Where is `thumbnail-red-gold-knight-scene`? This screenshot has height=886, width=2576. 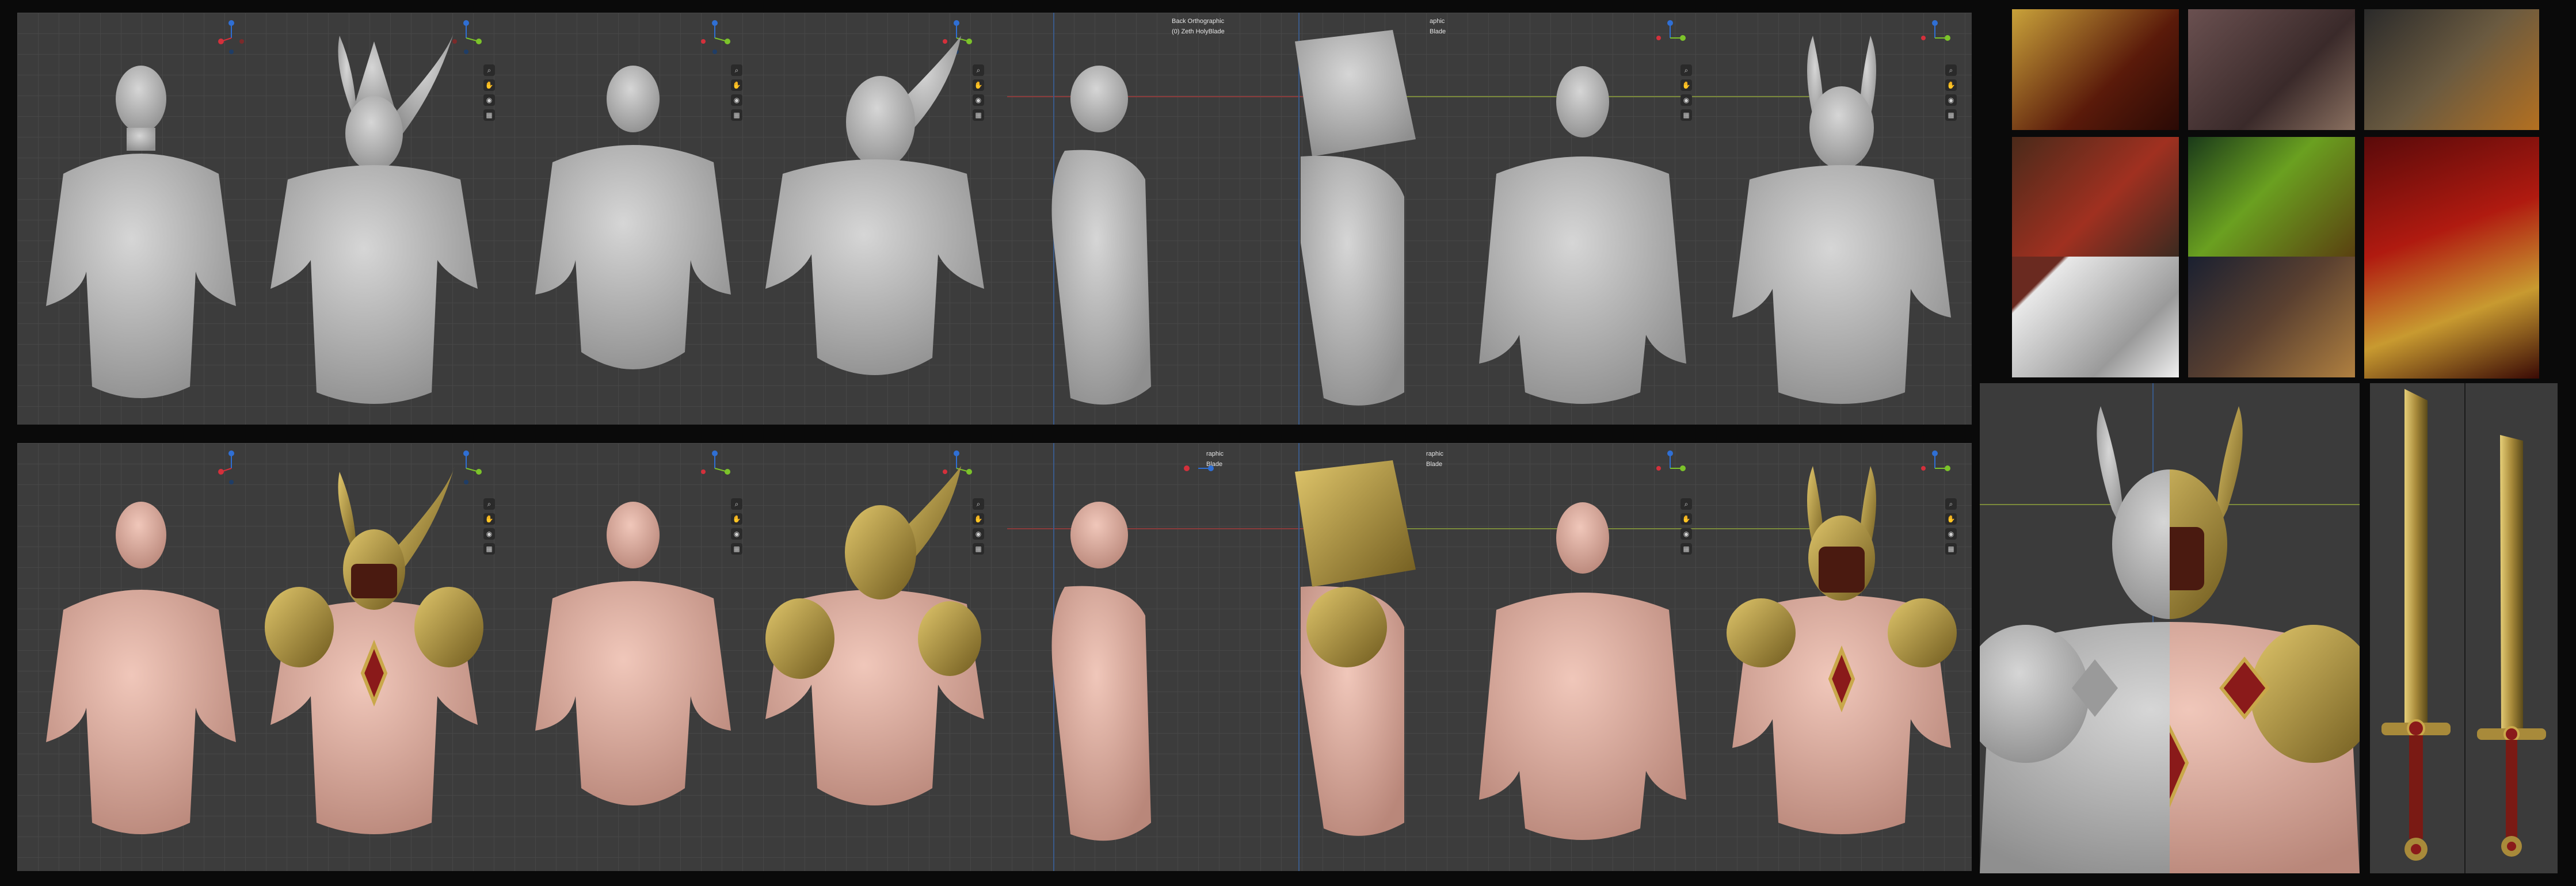 thumbnail-red-gold-knight-scene is located at coordinates (2451, 258).